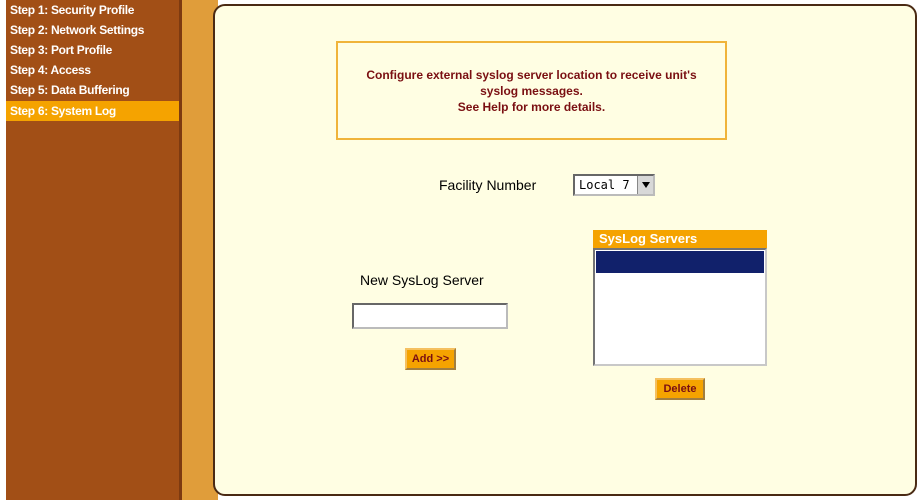  What do you see at coordinates (604, 185) in the screenshot?
I see `facility-number-value: Local 7` at bounding box center [604, 185].